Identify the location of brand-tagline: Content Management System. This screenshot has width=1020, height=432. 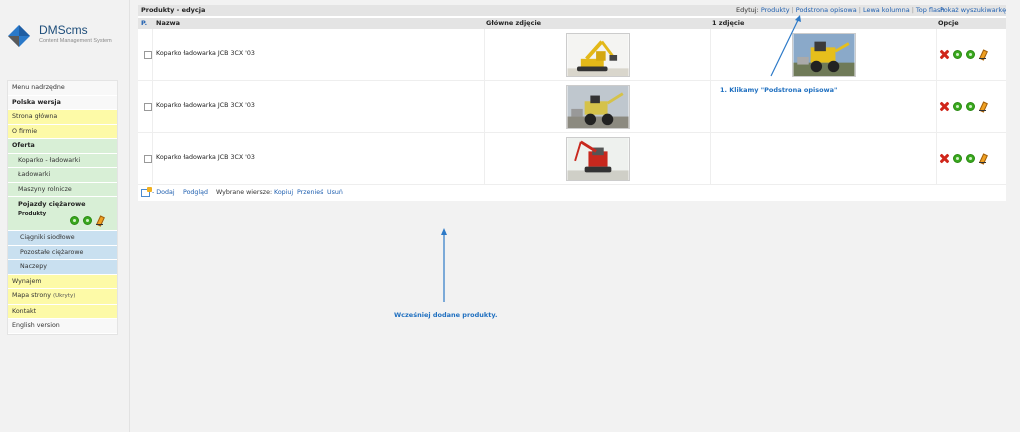
(75, 41).